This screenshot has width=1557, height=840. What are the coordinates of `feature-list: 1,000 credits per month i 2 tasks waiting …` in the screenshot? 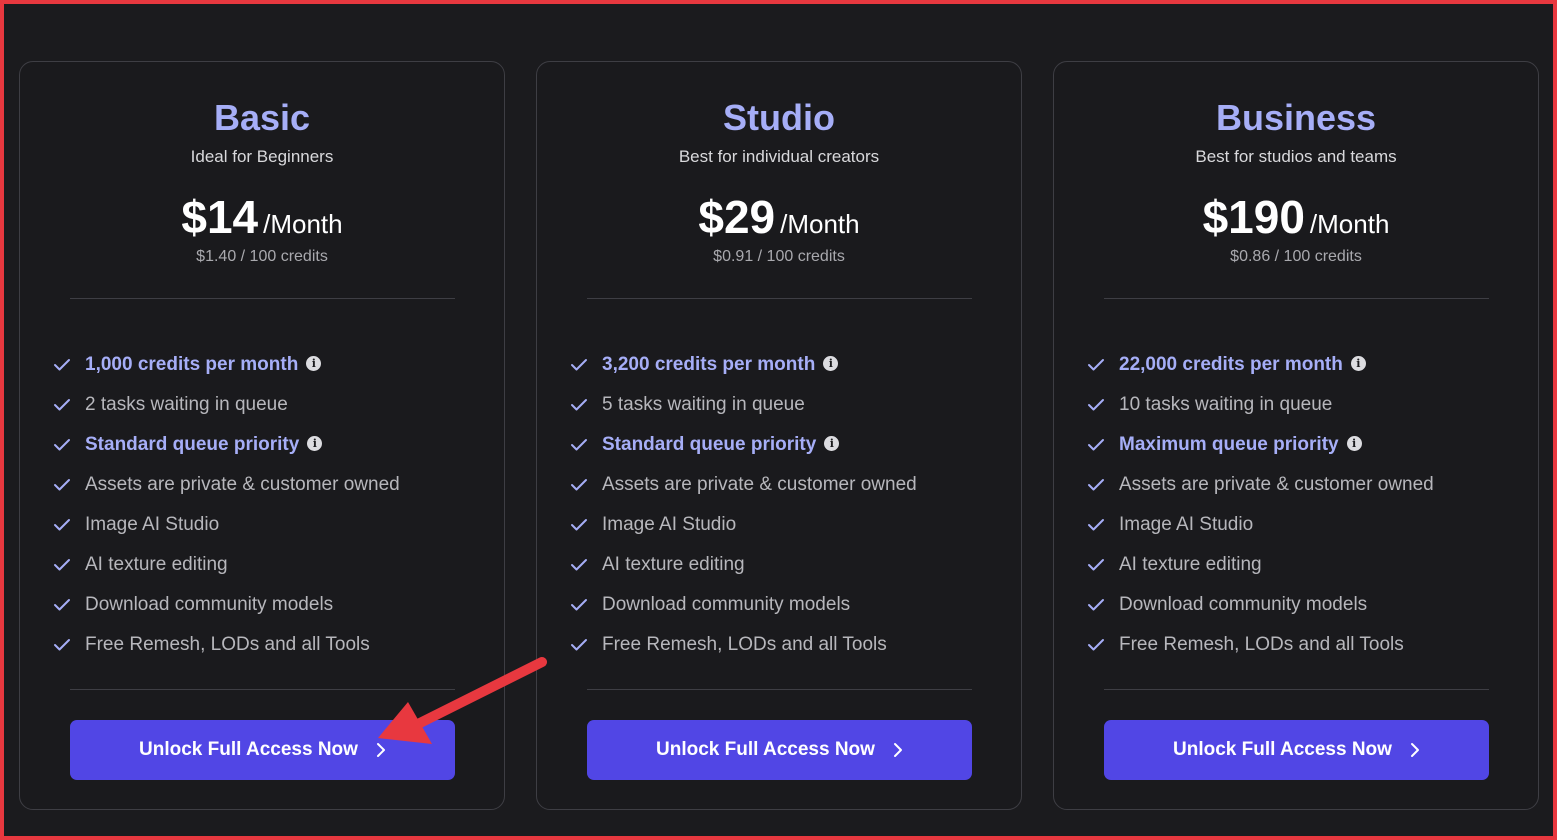 It's located at (226, 505).